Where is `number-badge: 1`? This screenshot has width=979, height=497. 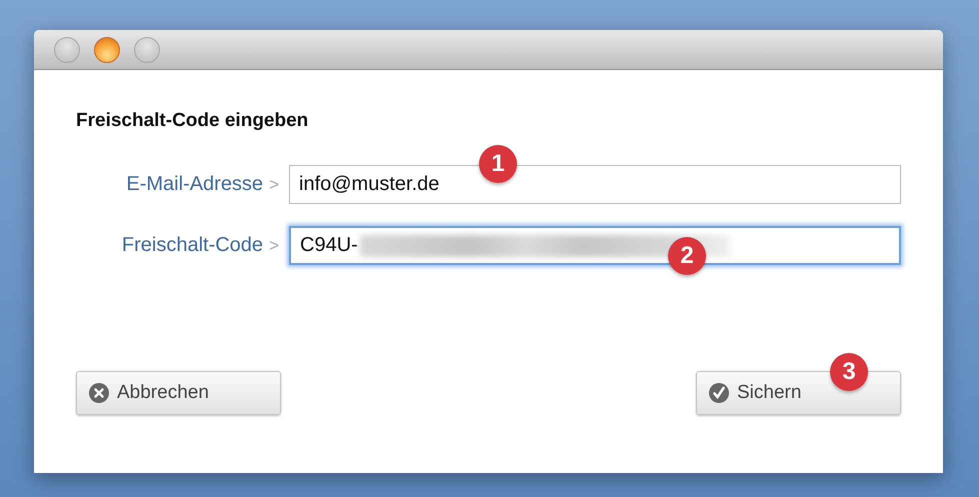
number-badge: 1 is located at coordinates (498, 164).